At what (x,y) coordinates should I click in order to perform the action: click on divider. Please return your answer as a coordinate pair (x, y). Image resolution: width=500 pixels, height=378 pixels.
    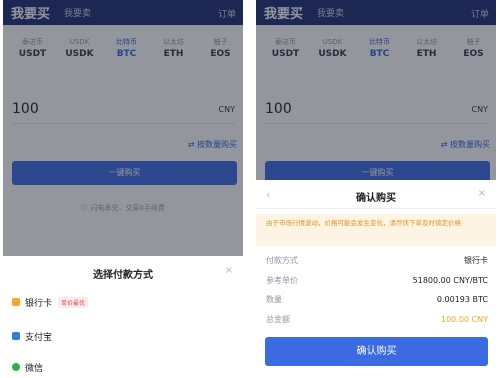
    Looking at the image, I should click on (376, 208).